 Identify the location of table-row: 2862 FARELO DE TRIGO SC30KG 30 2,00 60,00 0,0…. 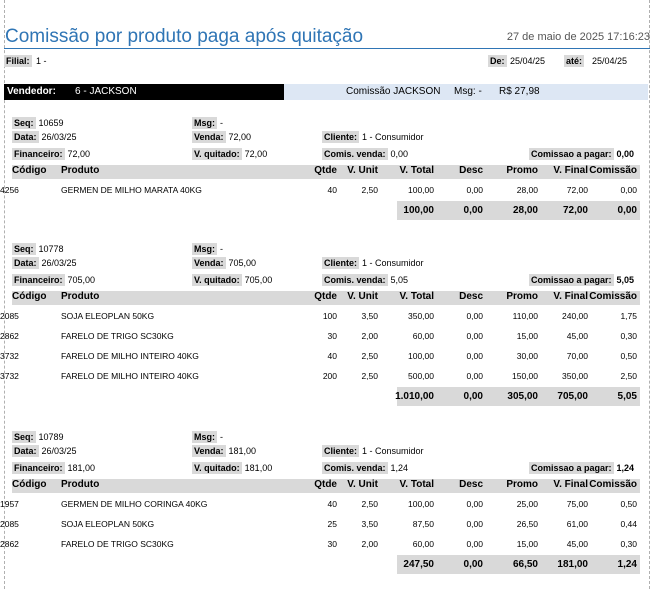
(320, 336).